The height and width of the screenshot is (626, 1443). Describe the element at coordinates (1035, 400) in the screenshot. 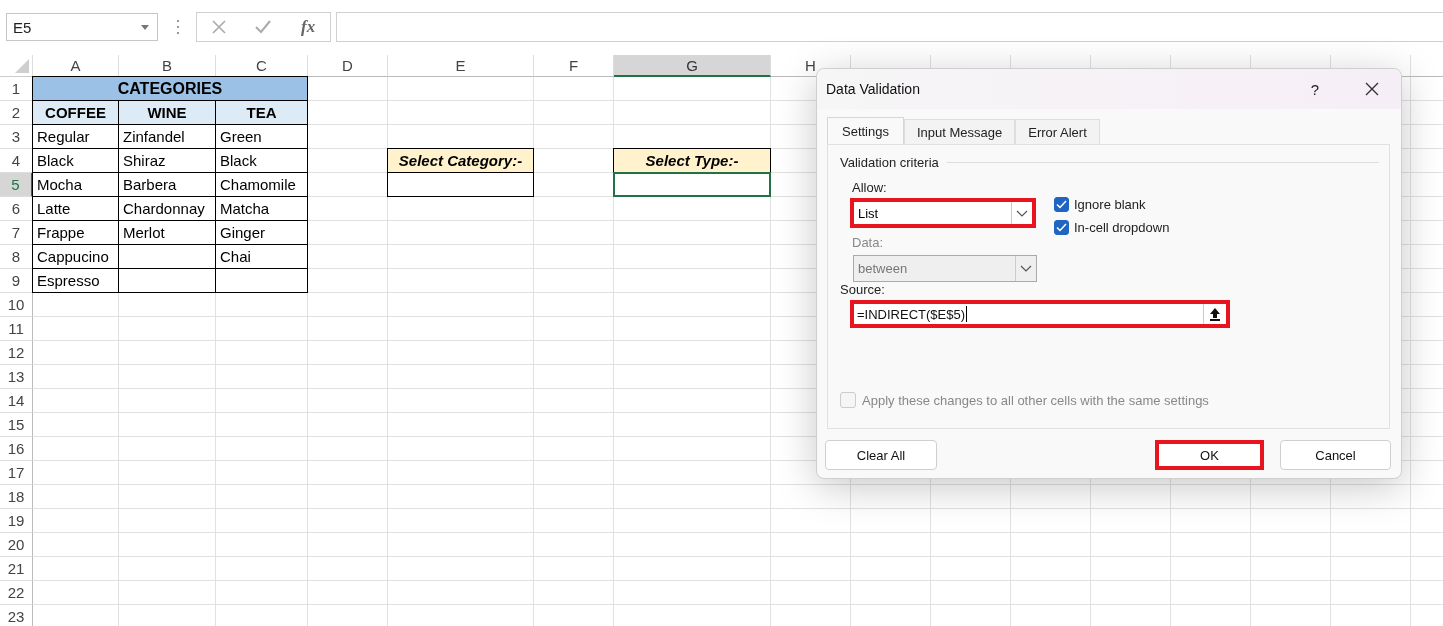

I see `checkbox-label: Apply these changes to all other cells with the same settings` at that location.